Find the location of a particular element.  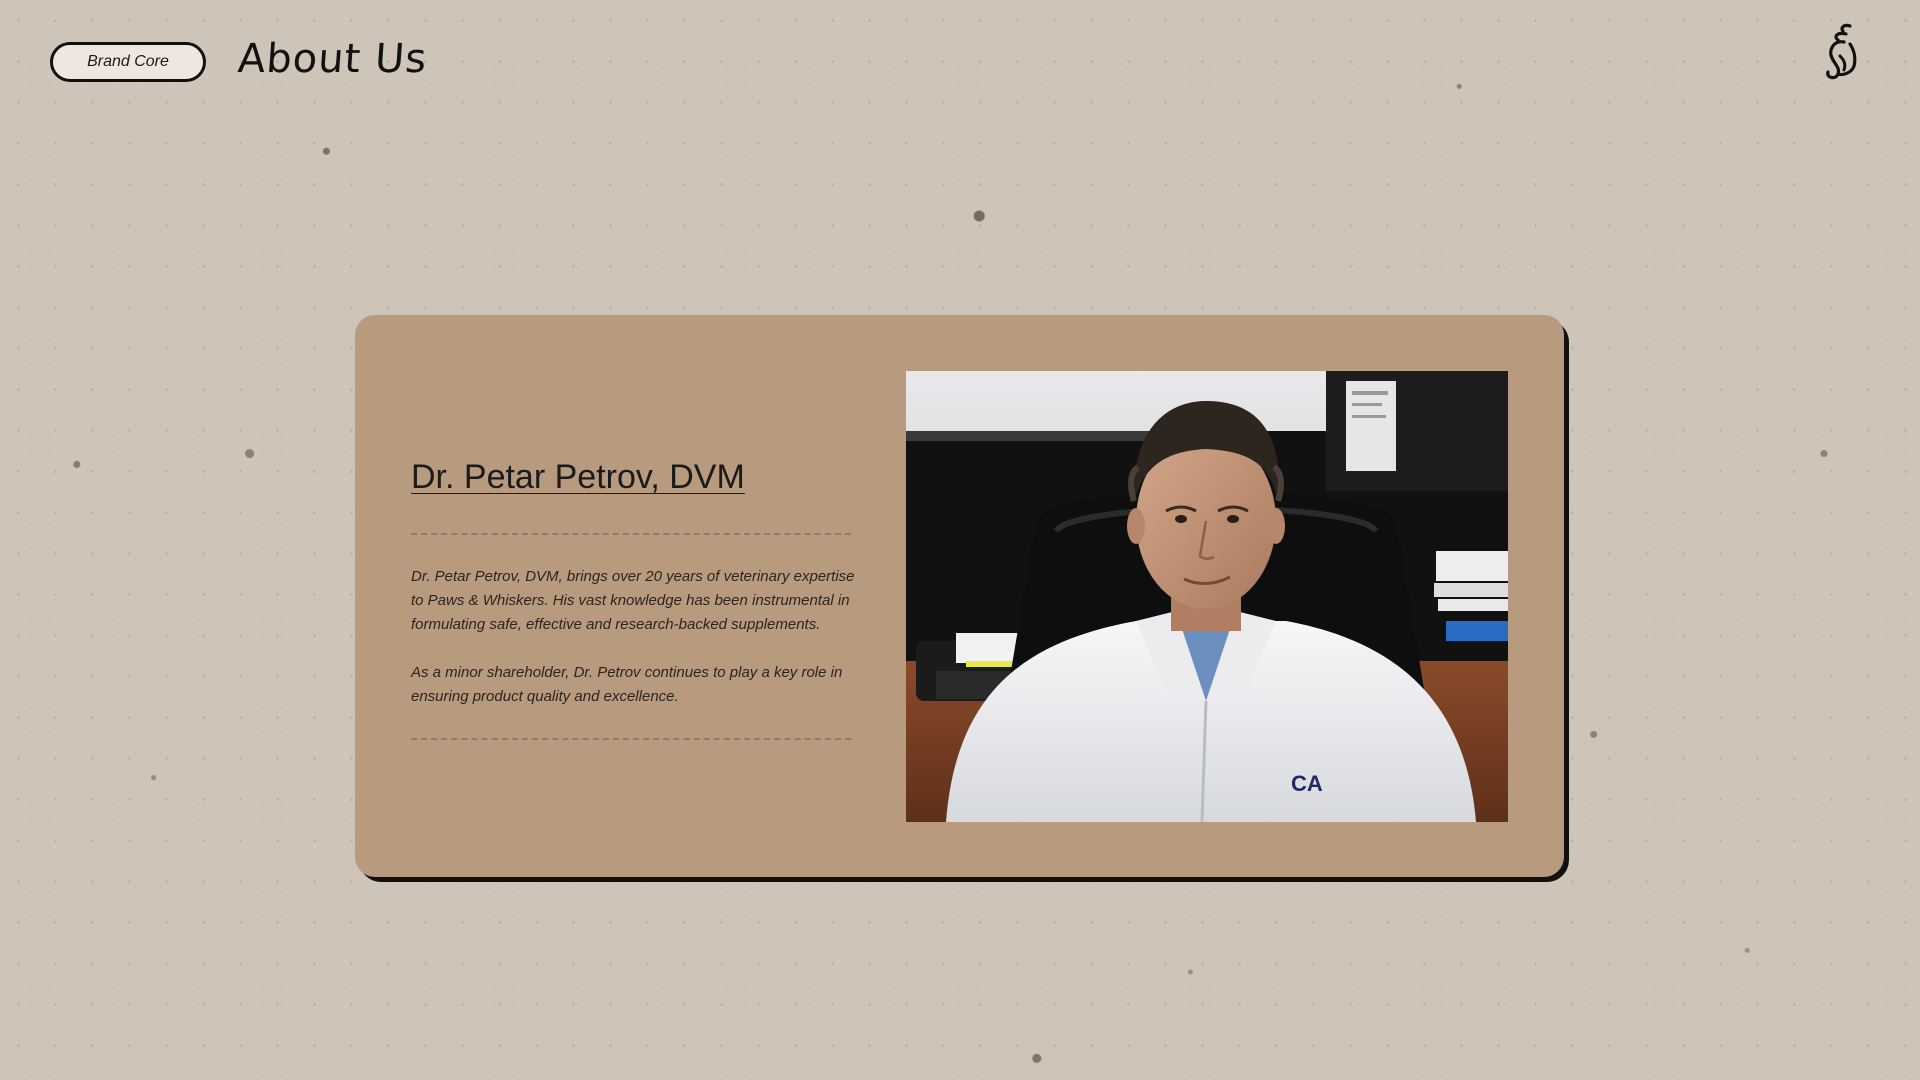

doctor-photo: CA is located at coordinates (1207, 596).